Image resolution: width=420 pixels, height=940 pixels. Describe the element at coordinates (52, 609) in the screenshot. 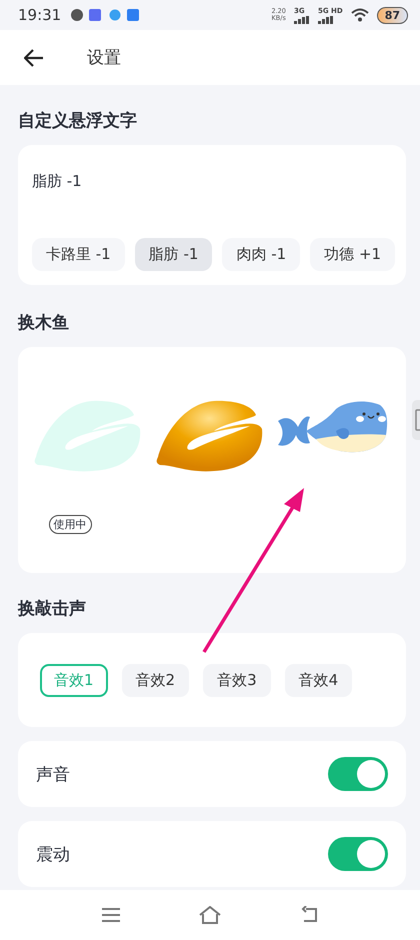

I see `section-title: 换敲击声` at that location.